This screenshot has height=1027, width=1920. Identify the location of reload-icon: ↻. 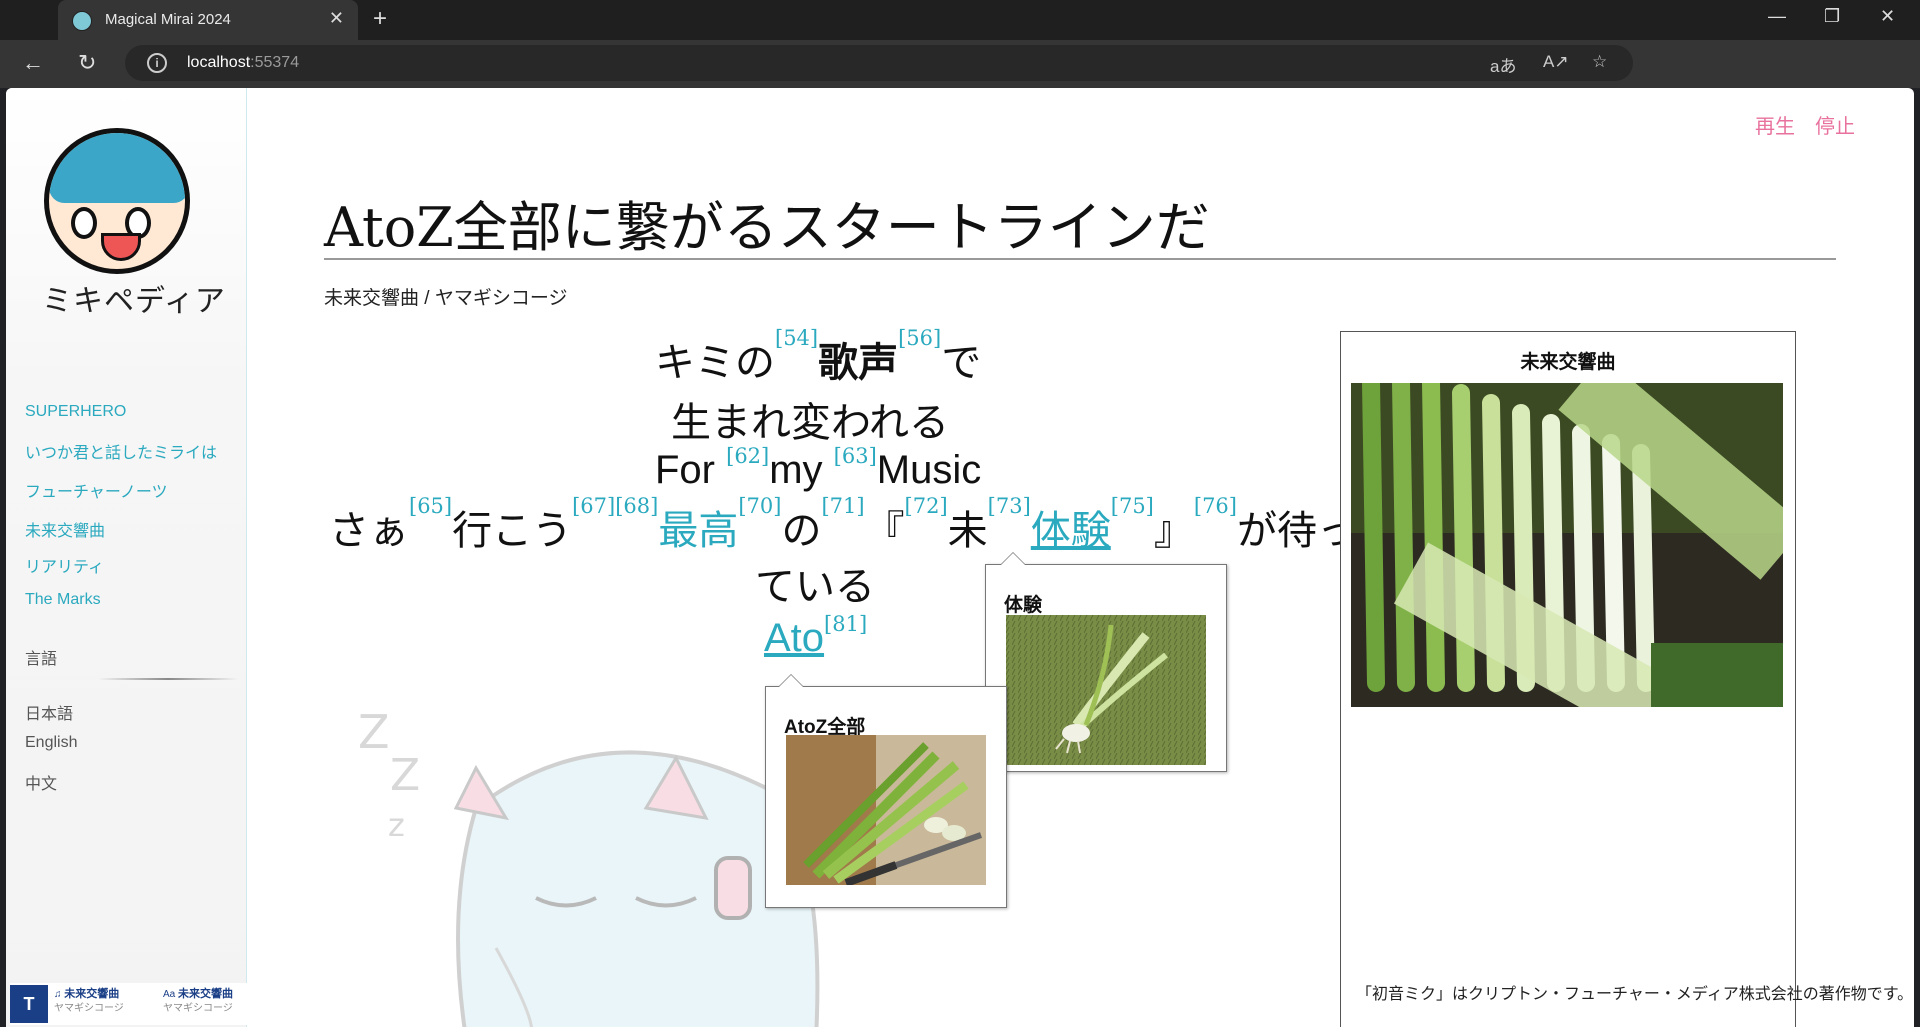
(87, 63).